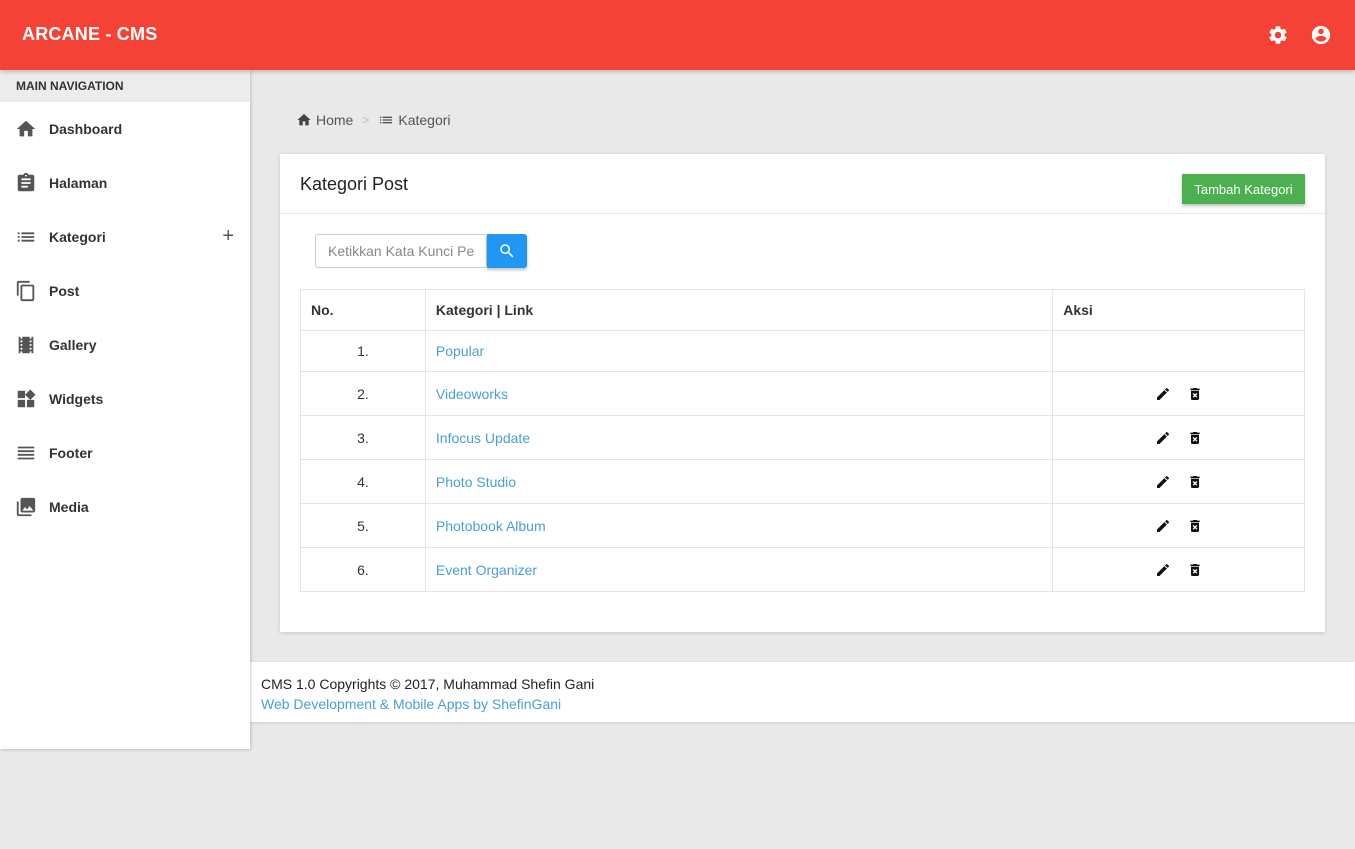 This screenshot has height=849, width=1355. What do you see at coordinates (363, 310) in the screenshot?
I see `column-header-no: No.` at bounding box center [363, 310].